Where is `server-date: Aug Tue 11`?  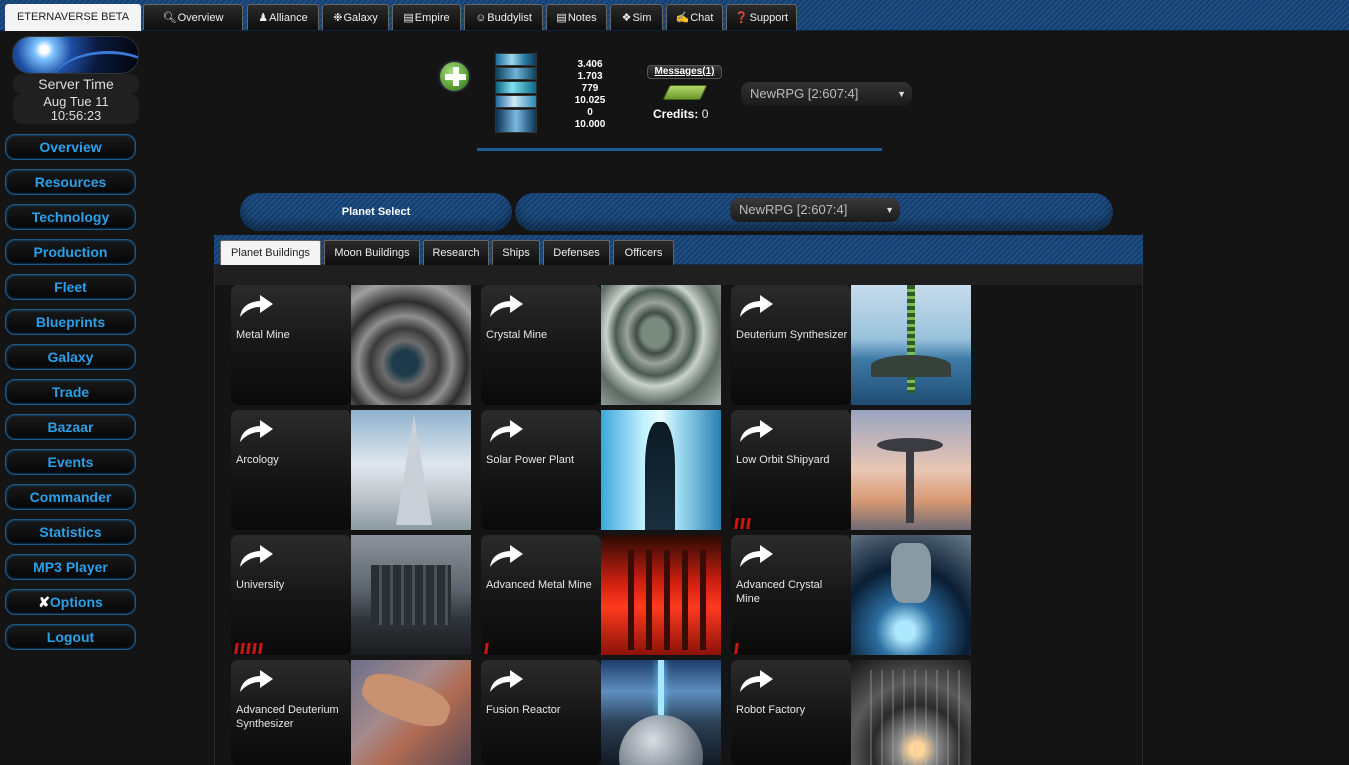
server-date: Aug Tue 11 is located at coordinates (76, 101).